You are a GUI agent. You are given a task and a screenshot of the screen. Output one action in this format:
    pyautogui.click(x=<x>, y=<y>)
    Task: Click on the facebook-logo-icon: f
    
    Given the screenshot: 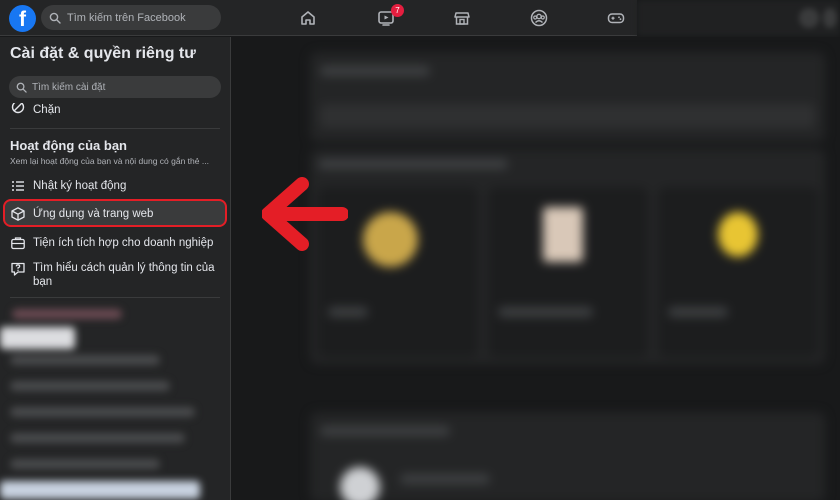 What is the action you would take?
    pyautogui.click(x=22, y=18)
    